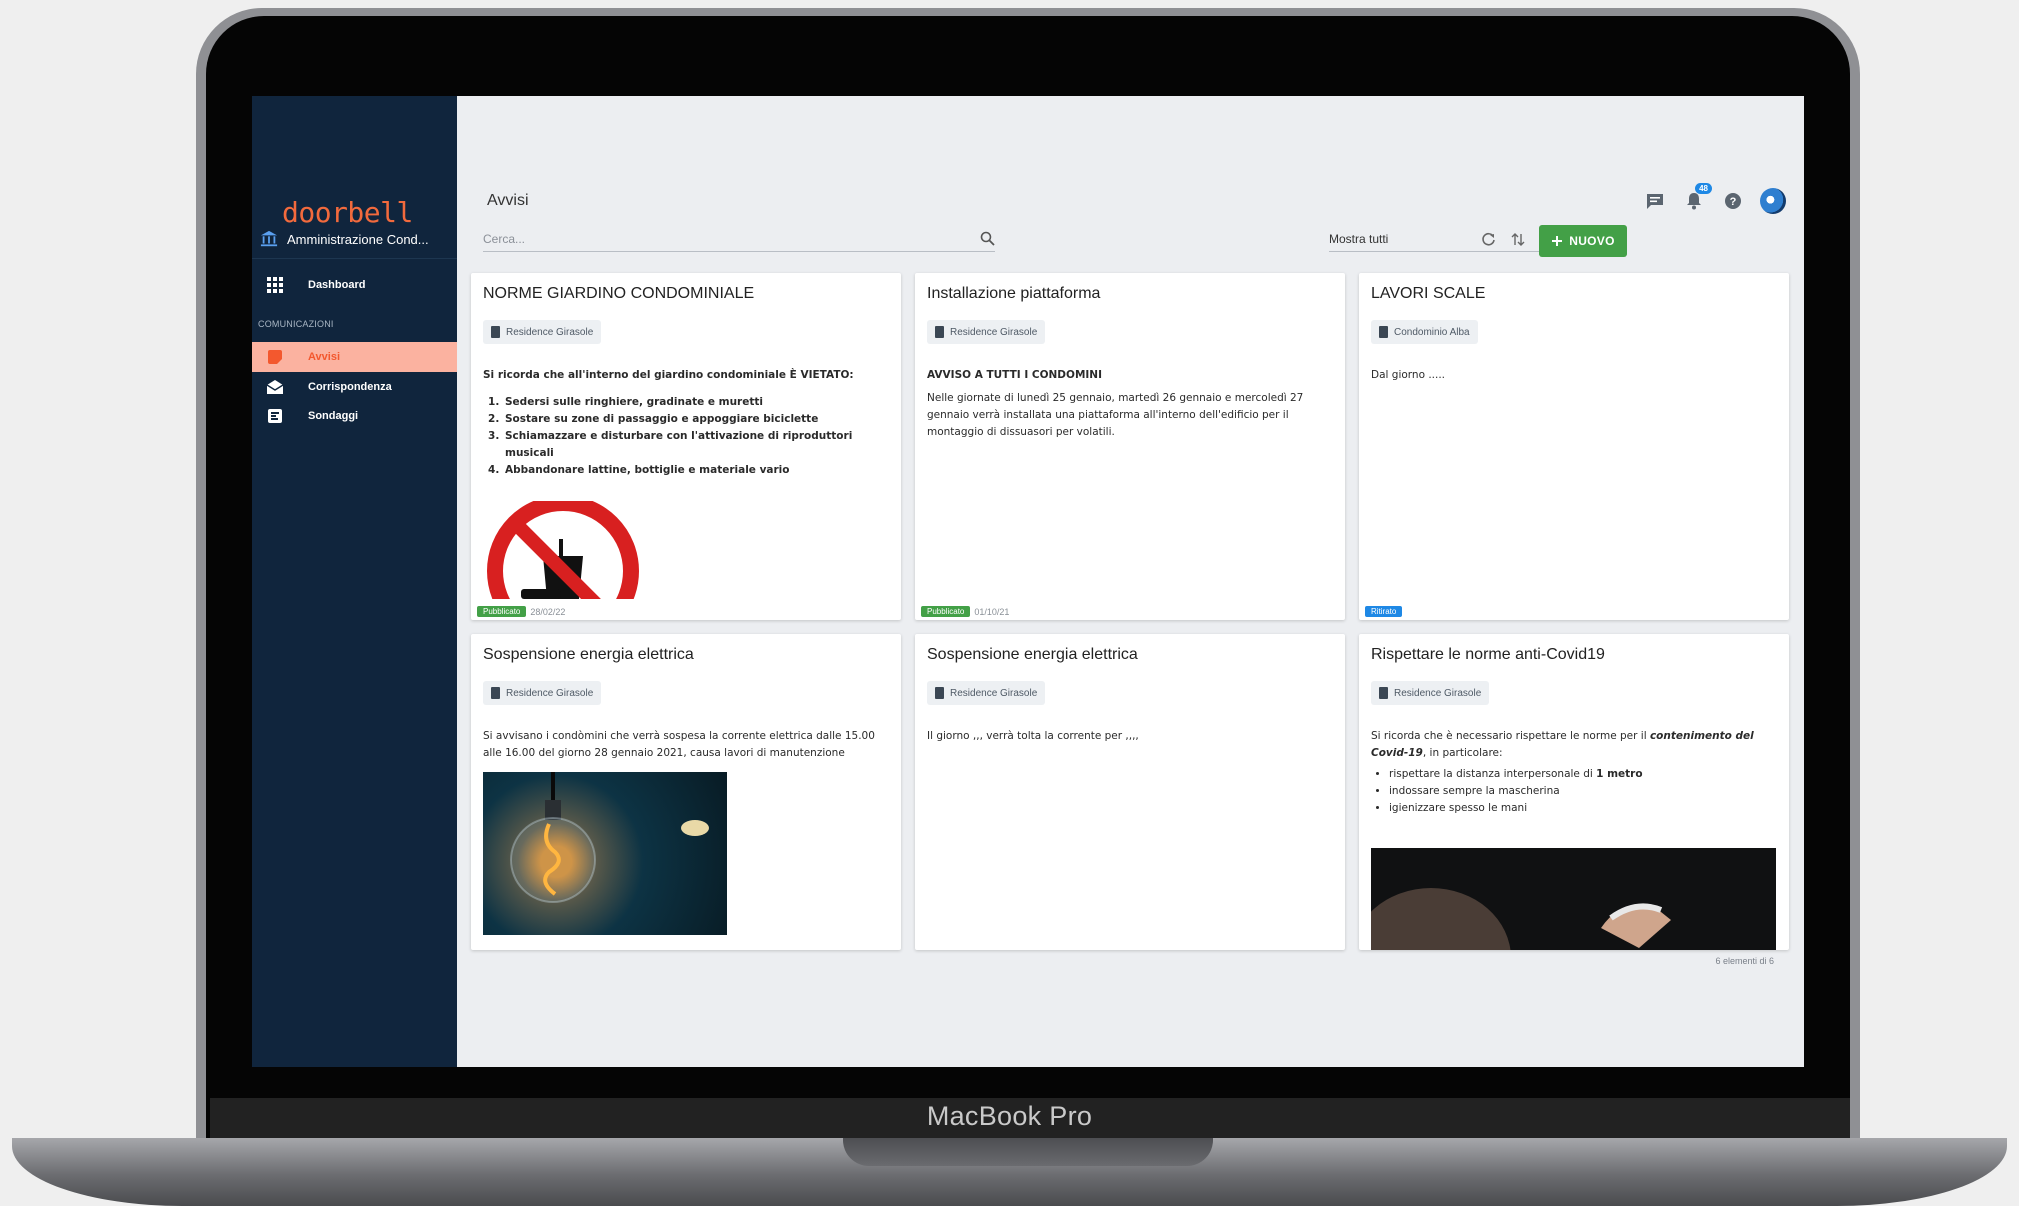 Image resolution: width=2019 pixels, height=1206 pixels. I want to click on new-notice-button: NUOVO, so click(1583, 241).